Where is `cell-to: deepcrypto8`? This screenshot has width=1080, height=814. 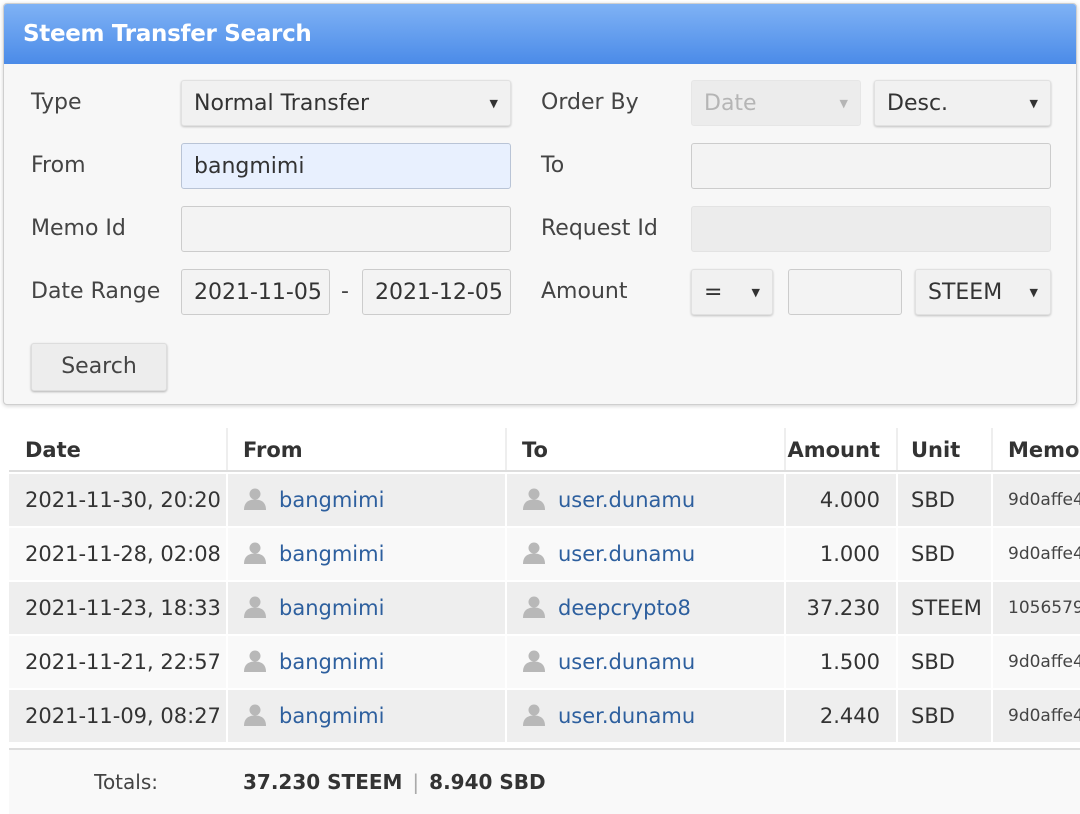
cell-to: deepcrypto8 is located at coordinates (652, 608).